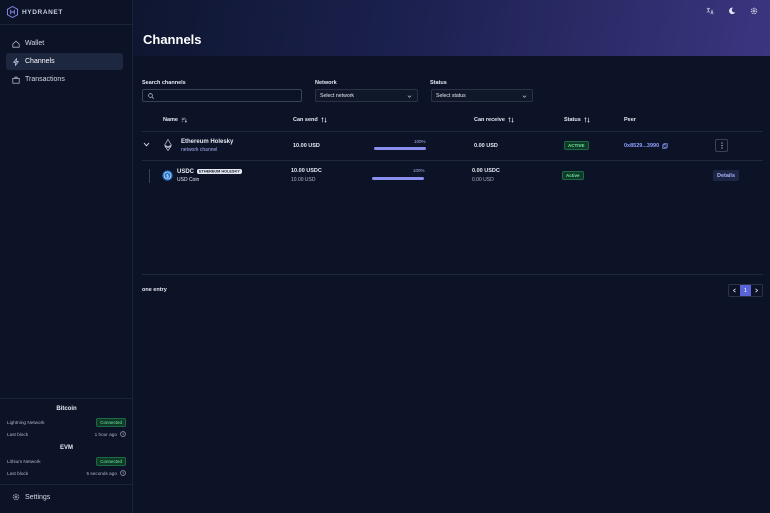  Describe the element at coordinates (66, 409) in the screenshot. I see `section-title: Bitcoin` at that location.